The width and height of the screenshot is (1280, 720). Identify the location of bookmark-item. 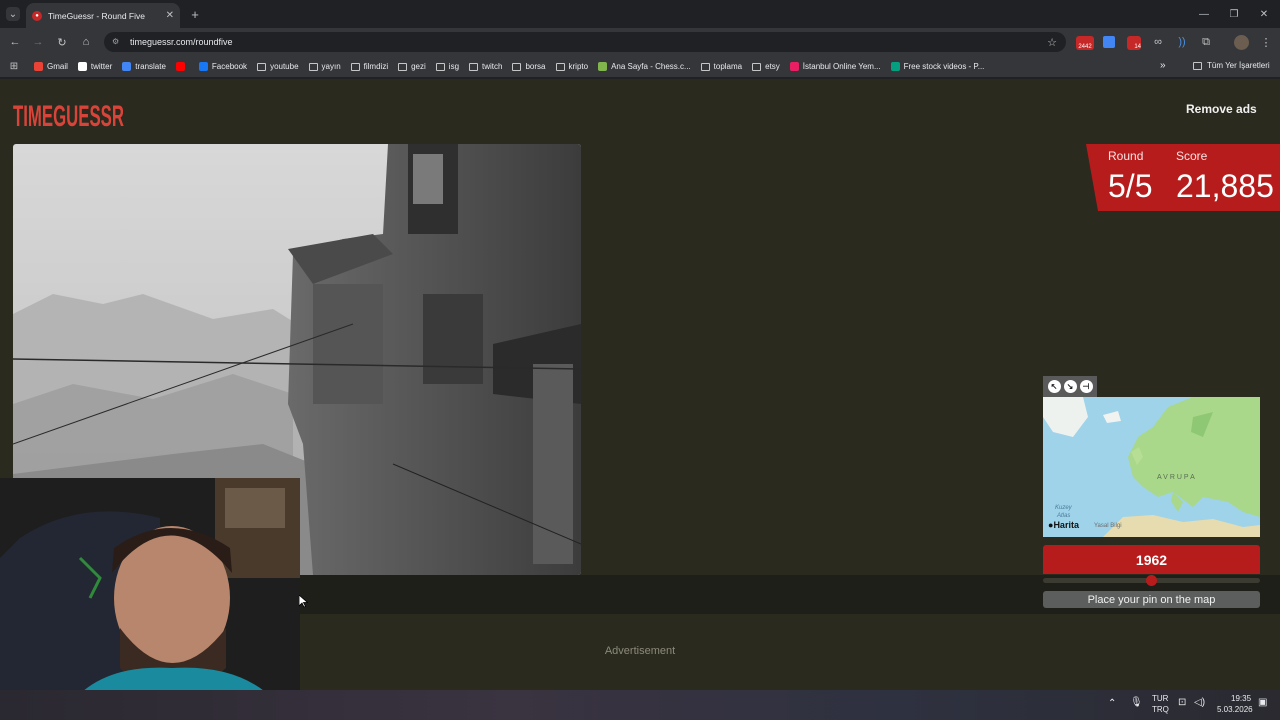
(182, 66).